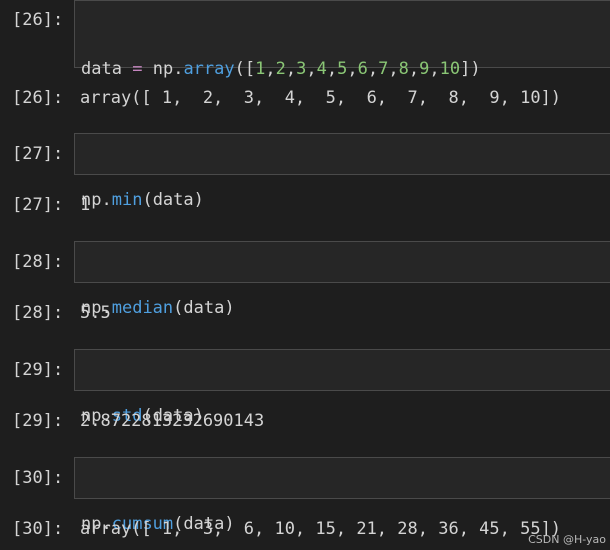 The height and width of the screenshot is (550, 610). I want to click on output-prompt: [26]:, so click(38, 98).